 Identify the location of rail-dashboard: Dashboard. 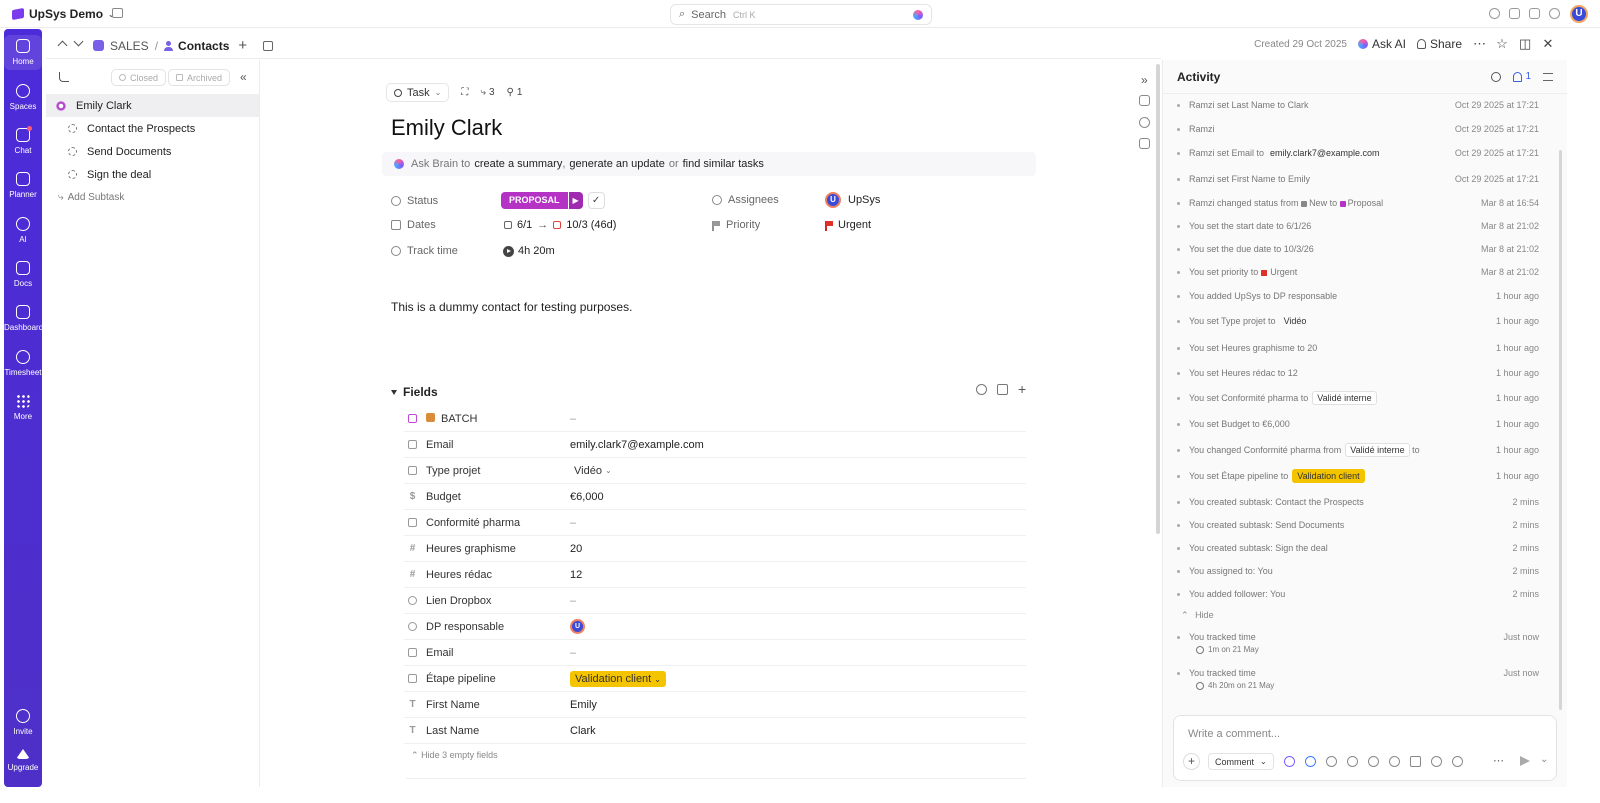
(23, 318).